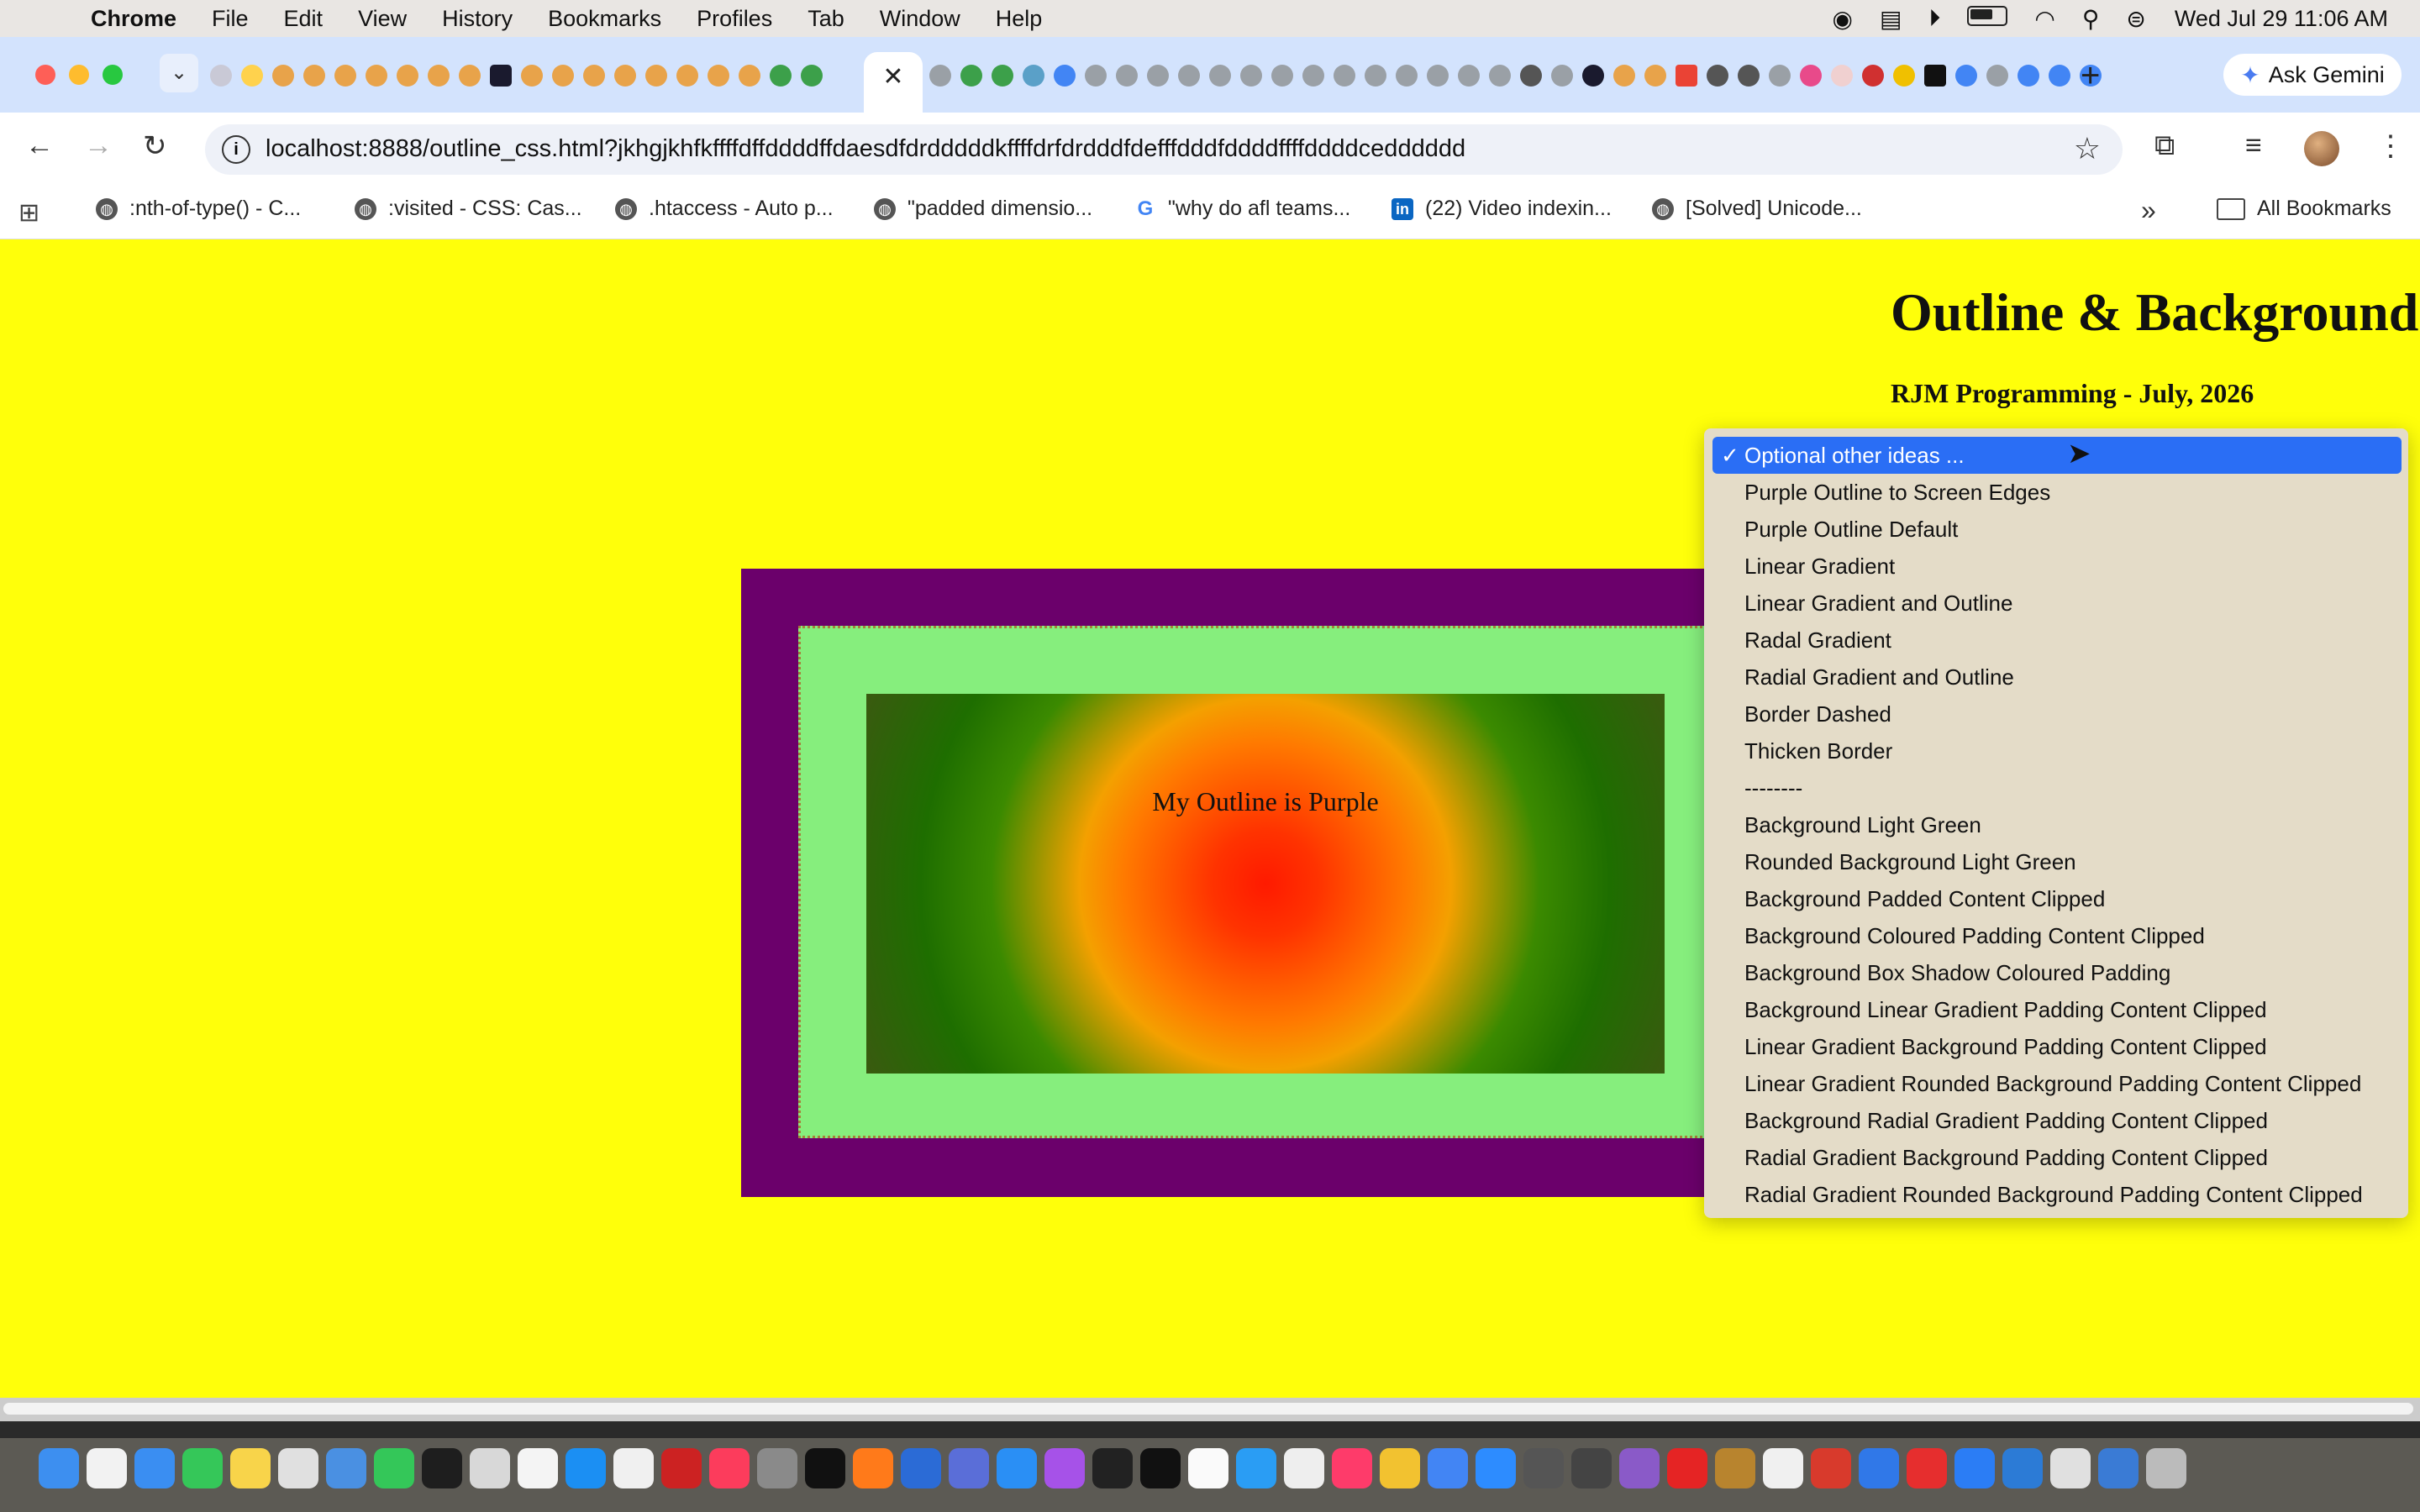  What do you see at coordinates (777, 1468) in the screenshot?
I see `gimp-icon` at bounding box center [777, 1468].